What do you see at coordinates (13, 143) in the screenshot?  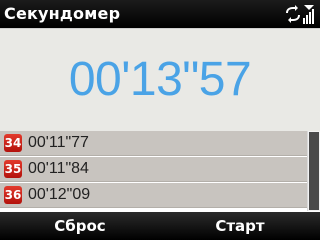 I see `lap-number-badge: 34` at bounding box center [13, 143].